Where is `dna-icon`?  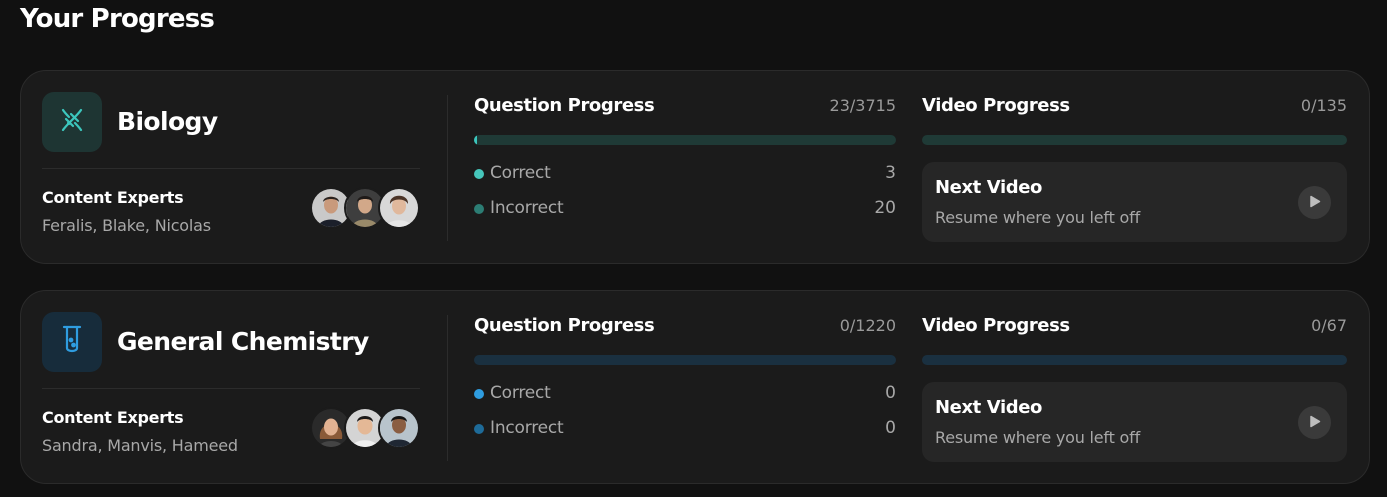
dna-icon is located at coordinates (72, 122).